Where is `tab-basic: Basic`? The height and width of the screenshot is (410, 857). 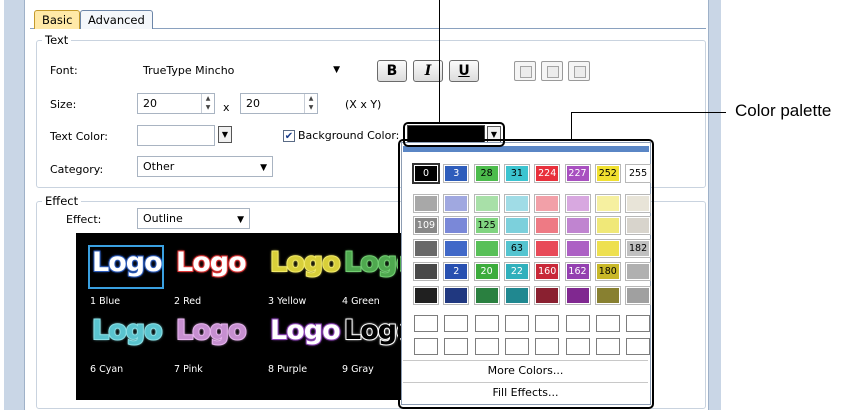
tab-basic: Basic is located at coordinates (57, 19).